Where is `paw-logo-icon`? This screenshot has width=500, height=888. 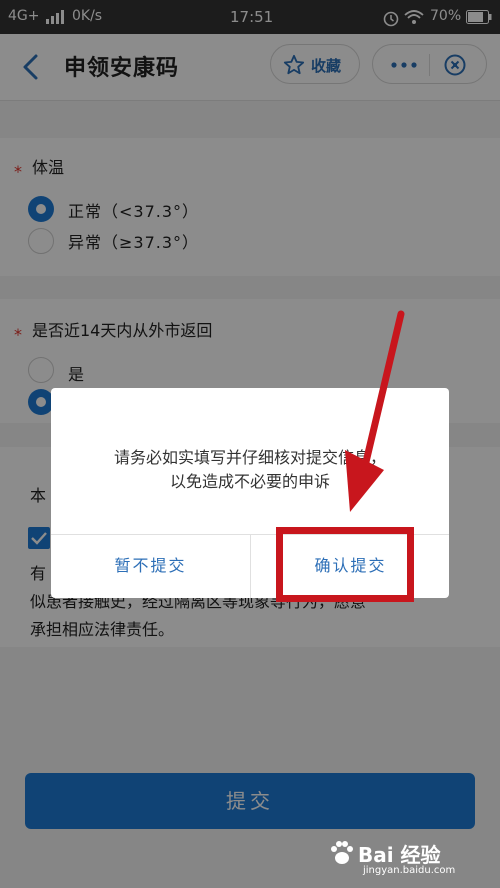
paw-logo-icon is located at coordinates (342, 852).